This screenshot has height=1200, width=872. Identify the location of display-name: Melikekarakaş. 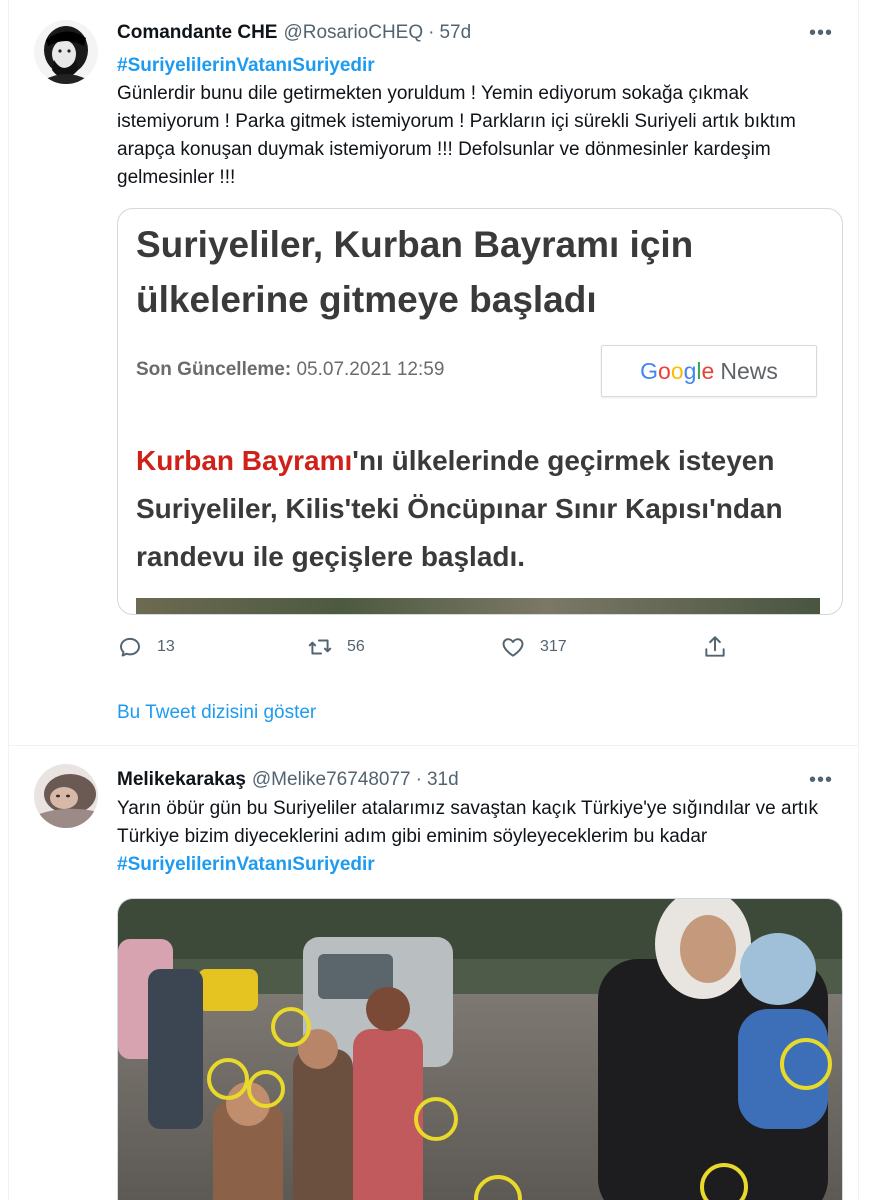
(181, 780).